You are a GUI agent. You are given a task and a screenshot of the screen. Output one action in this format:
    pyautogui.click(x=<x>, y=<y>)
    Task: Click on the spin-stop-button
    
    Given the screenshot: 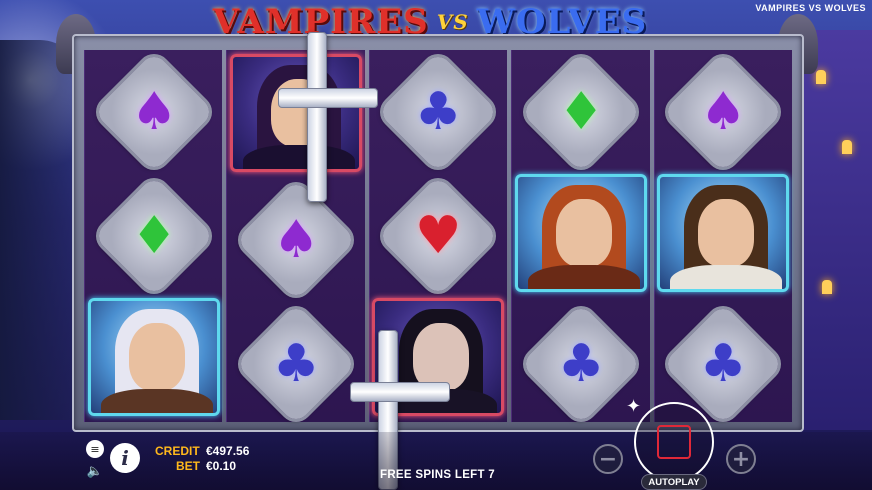 What is the action you would take?
    pyautogui.click(x=674, y=442)
    